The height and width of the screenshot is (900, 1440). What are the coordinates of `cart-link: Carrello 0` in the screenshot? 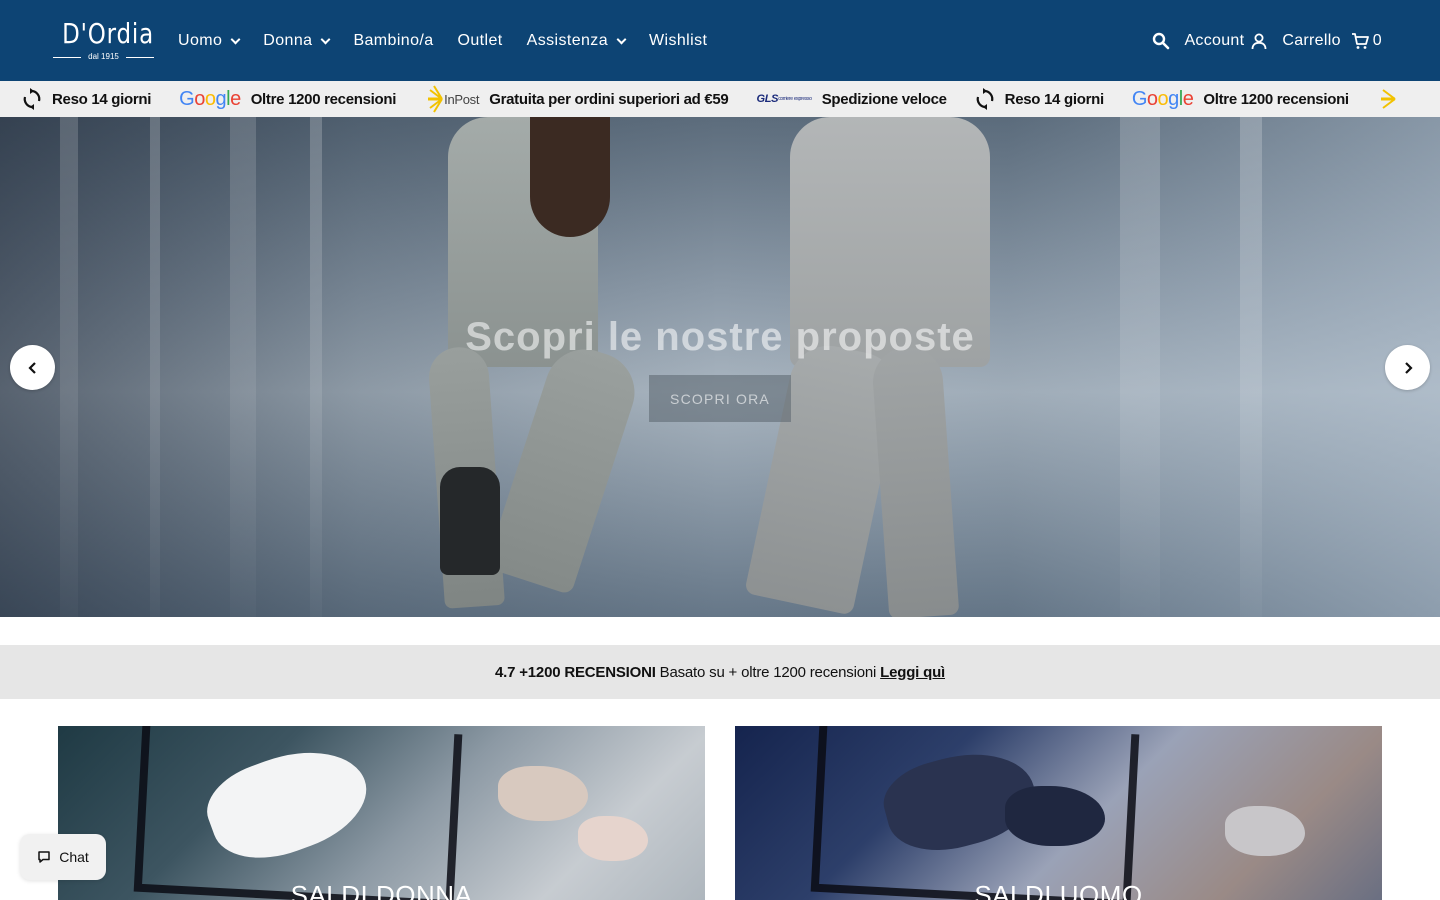 It's located at (1332, 41).